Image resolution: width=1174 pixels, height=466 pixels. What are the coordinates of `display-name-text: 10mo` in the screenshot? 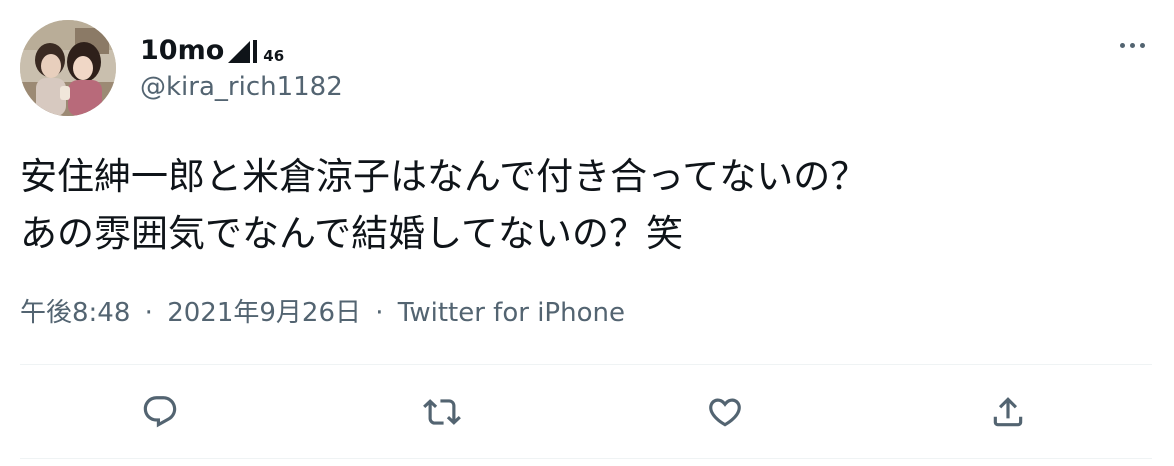 It's located at (182, 50).